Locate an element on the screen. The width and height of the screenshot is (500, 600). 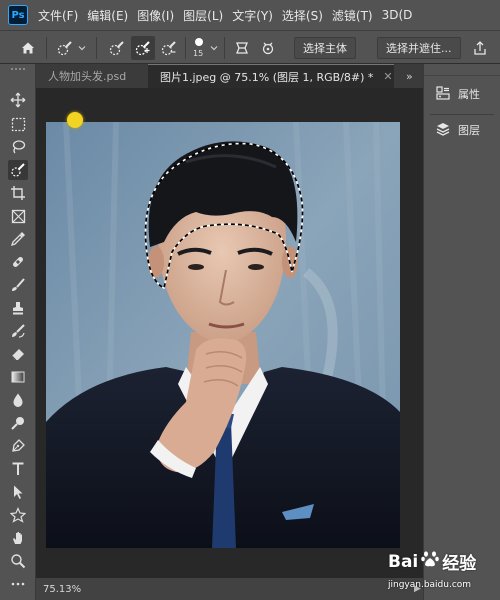
menu-type: 文字(Y) is located at coordinates (252, 15).